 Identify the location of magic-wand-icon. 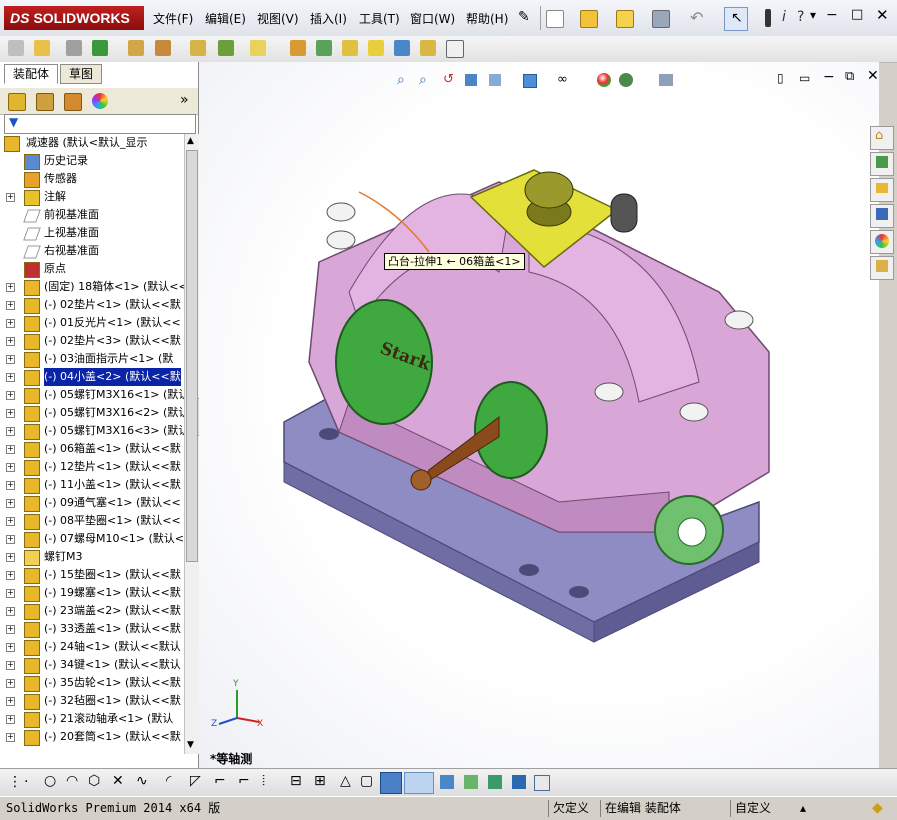
(258, 48).